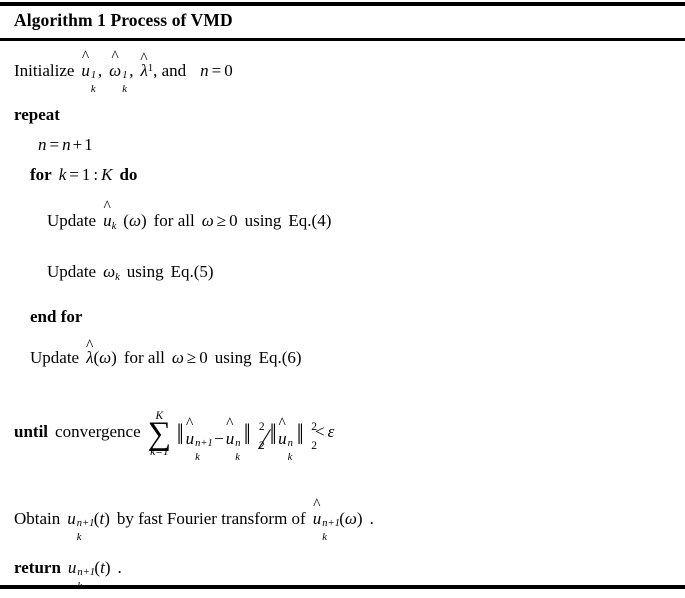 Image resolution: width=685 pixels, height=598 pixels. What do you see at coordinates (177, 357) in the screenshot?
I see `update-lambda-cond-var: ω` at bounding box center [177, 357].